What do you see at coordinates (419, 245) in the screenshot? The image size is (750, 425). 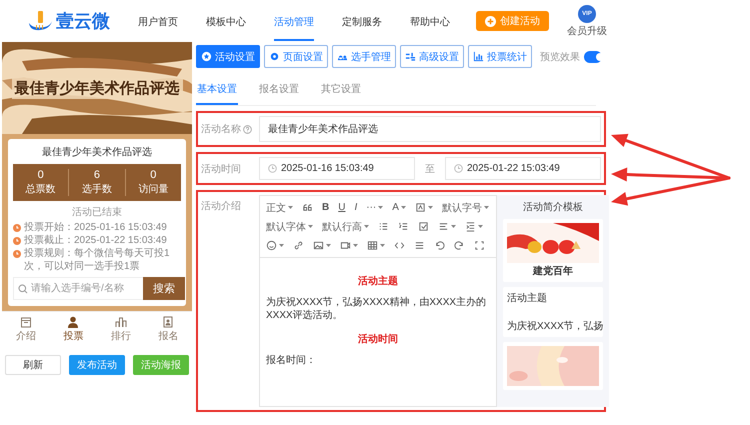 I see `divider-icon` at bounding box center [419, 245].